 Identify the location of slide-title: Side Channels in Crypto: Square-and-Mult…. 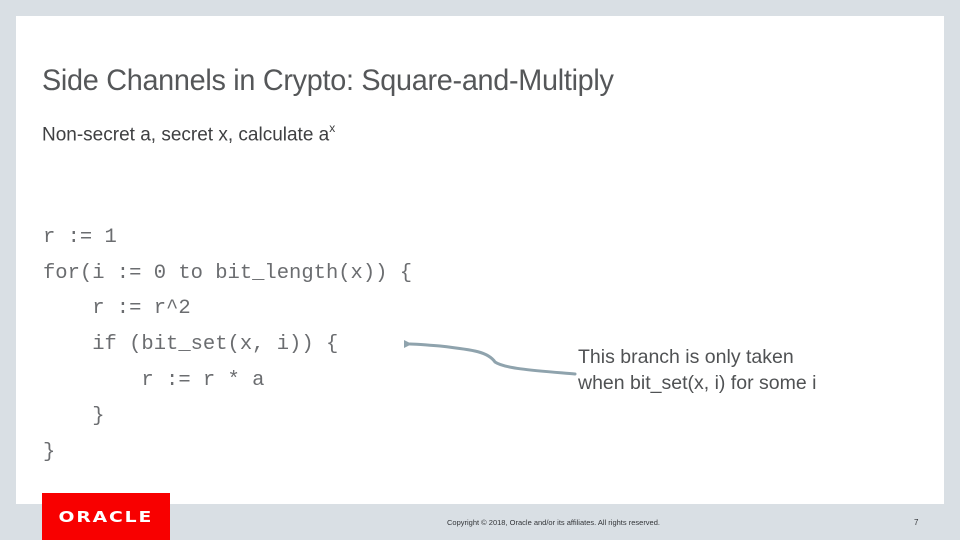
(328, 80).